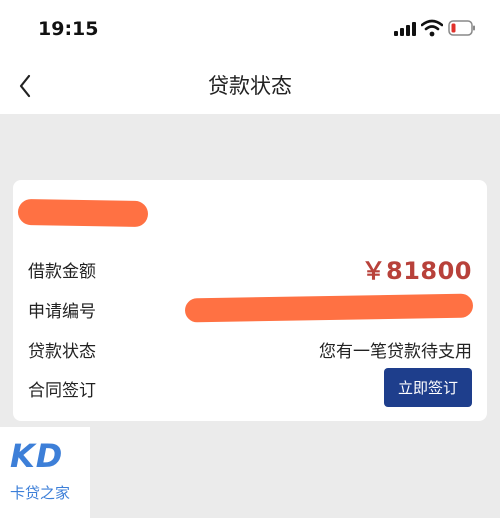  What do you see at coordinates (428, 387) in the screenshot?
I see `sign-now-button: 立即签订` at bounding box center [428, 387].